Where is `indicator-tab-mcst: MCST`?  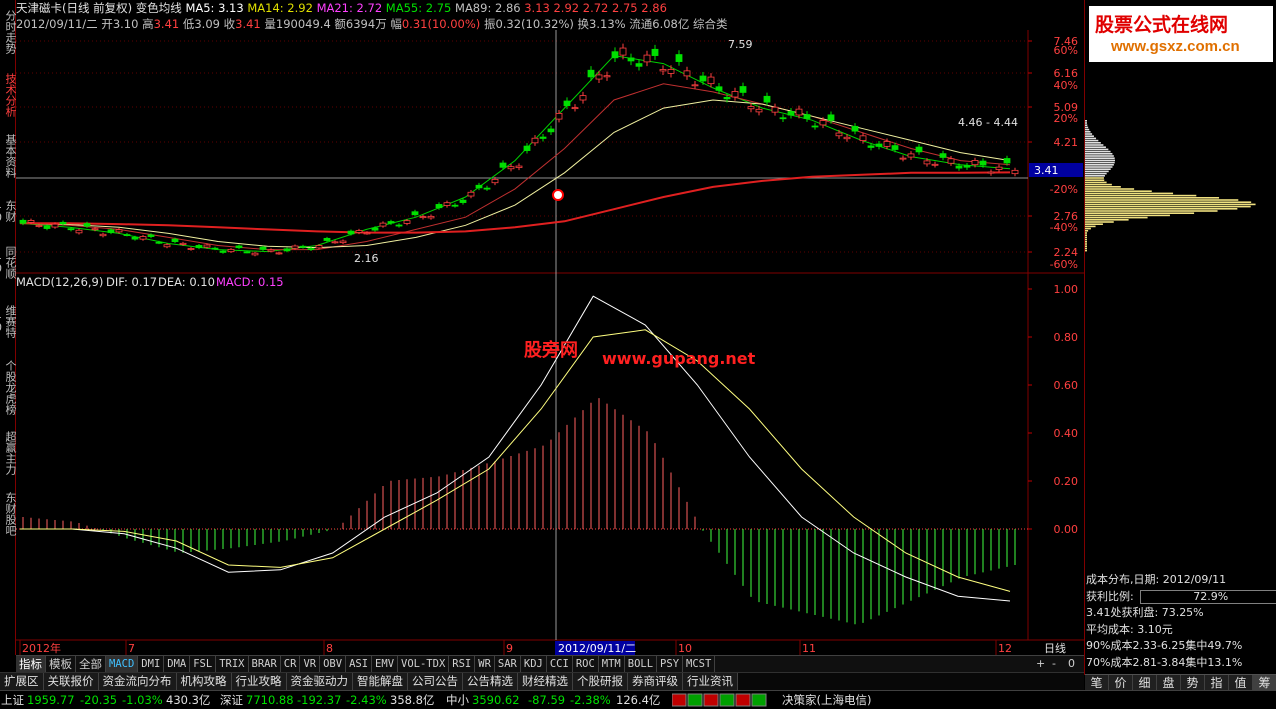
indicator-tab-mcst: MCST is located at coordinates (699, 664).